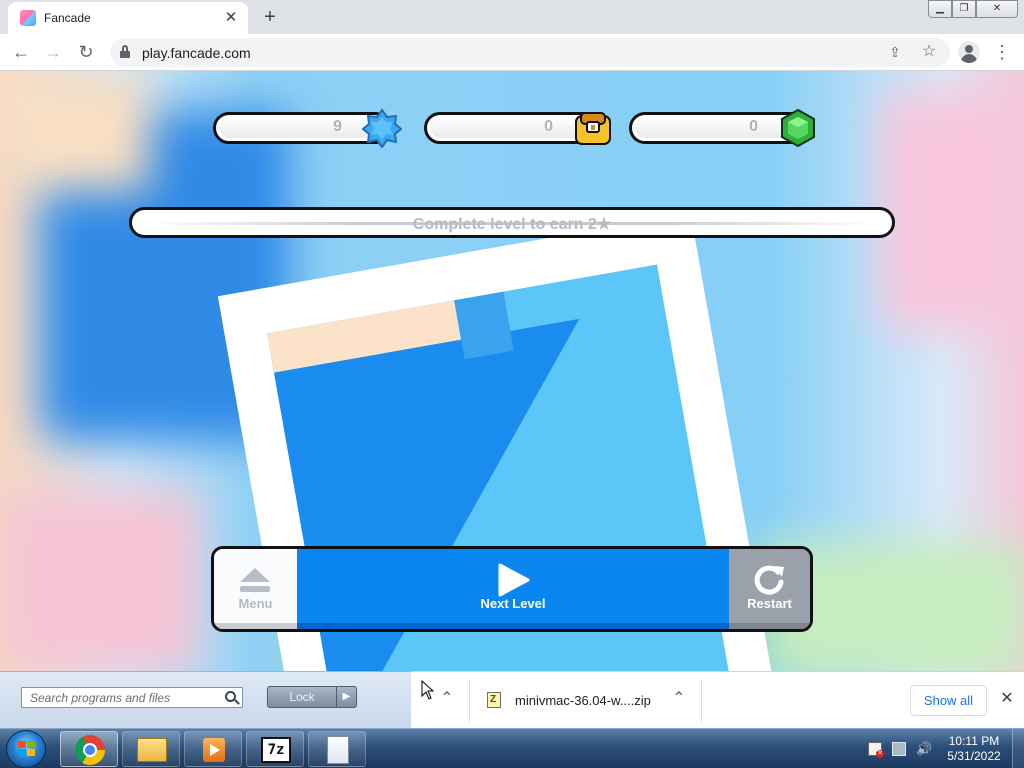 This screenshot has width=1024, height=768. Describe the element at coordinates (548, 126) in the screenshot. I see `chest-count: 0` at that location.